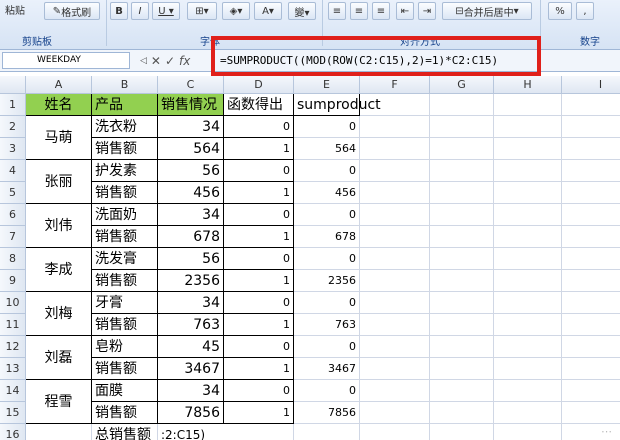  What do you see at coordinates (59, 85) in the screenshot?
I see `column-header-a: A` at bounding box center [59, 85].